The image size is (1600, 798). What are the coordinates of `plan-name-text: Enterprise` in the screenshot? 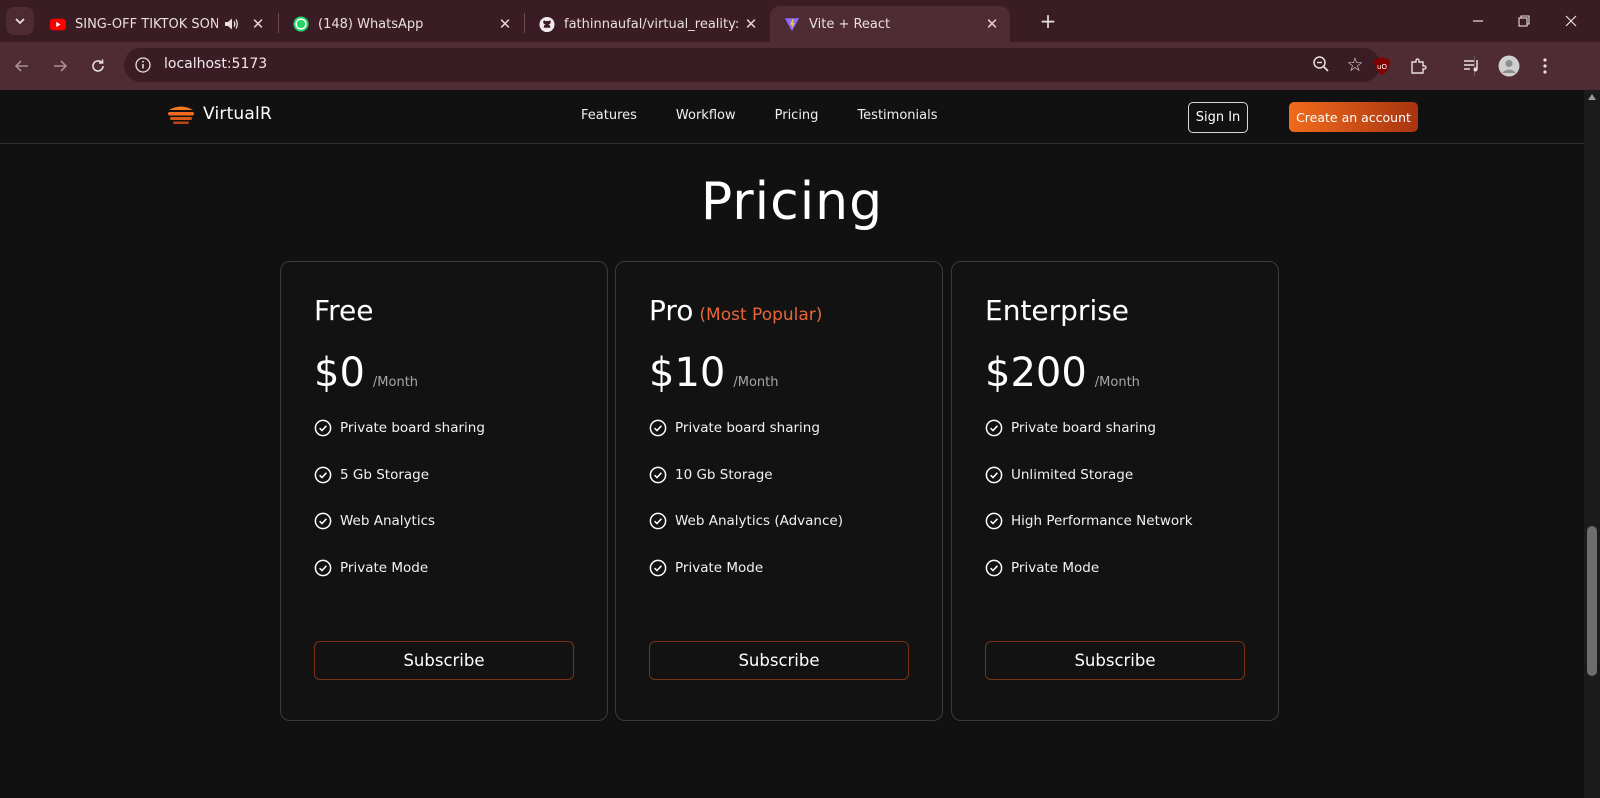 It's located at (1057, 310).